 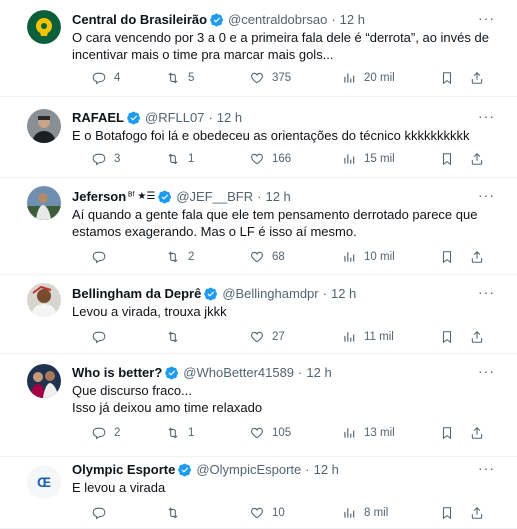 I want to click on views-button: 11 mil, so click(x=368, y=337).